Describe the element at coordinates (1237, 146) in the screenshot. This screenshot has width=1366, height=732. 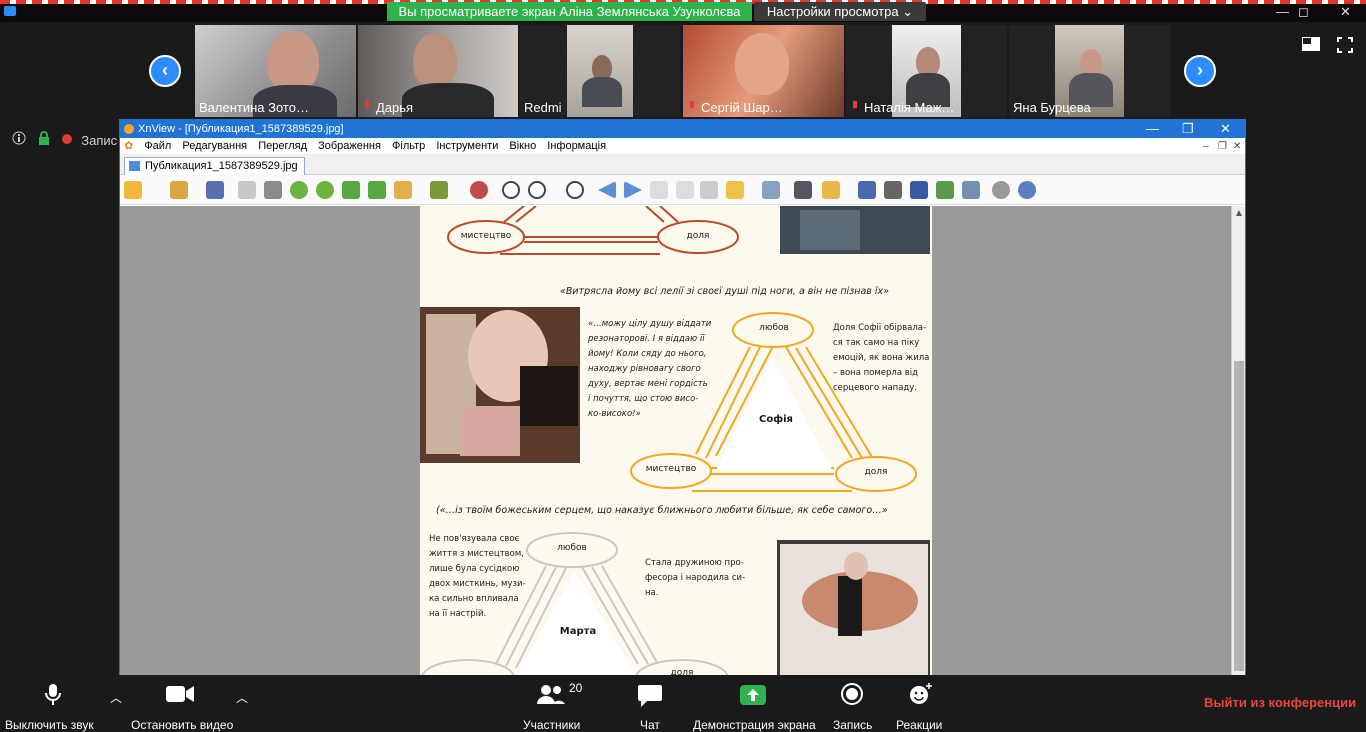
I see `doc-close-button: ✕` at that location.